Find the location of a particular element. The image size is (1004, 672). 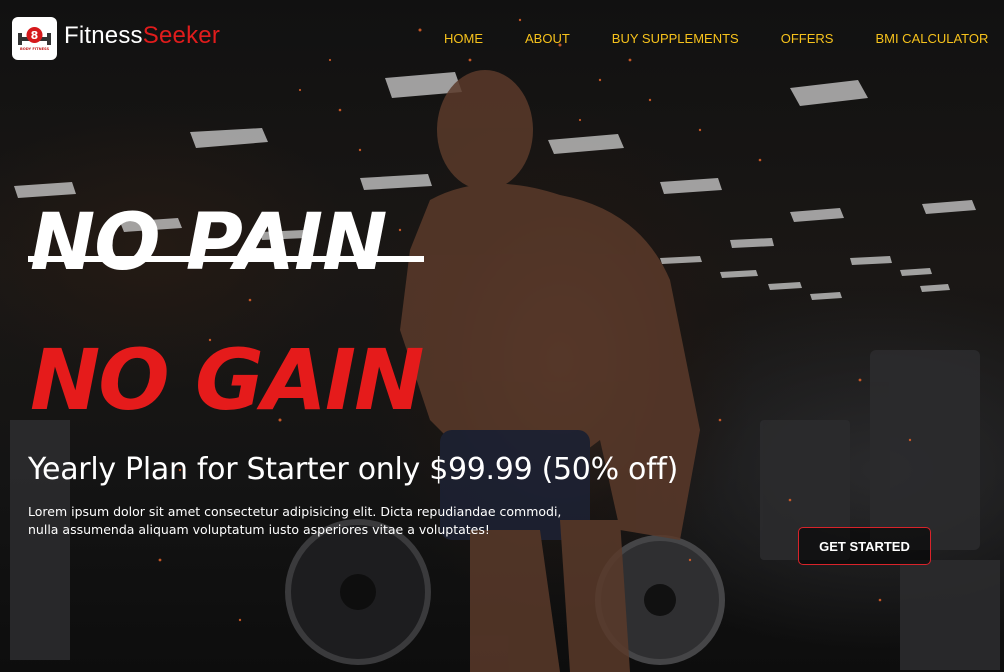

logo-caption: BODY FITNESS is located at coordinates (35, 49).